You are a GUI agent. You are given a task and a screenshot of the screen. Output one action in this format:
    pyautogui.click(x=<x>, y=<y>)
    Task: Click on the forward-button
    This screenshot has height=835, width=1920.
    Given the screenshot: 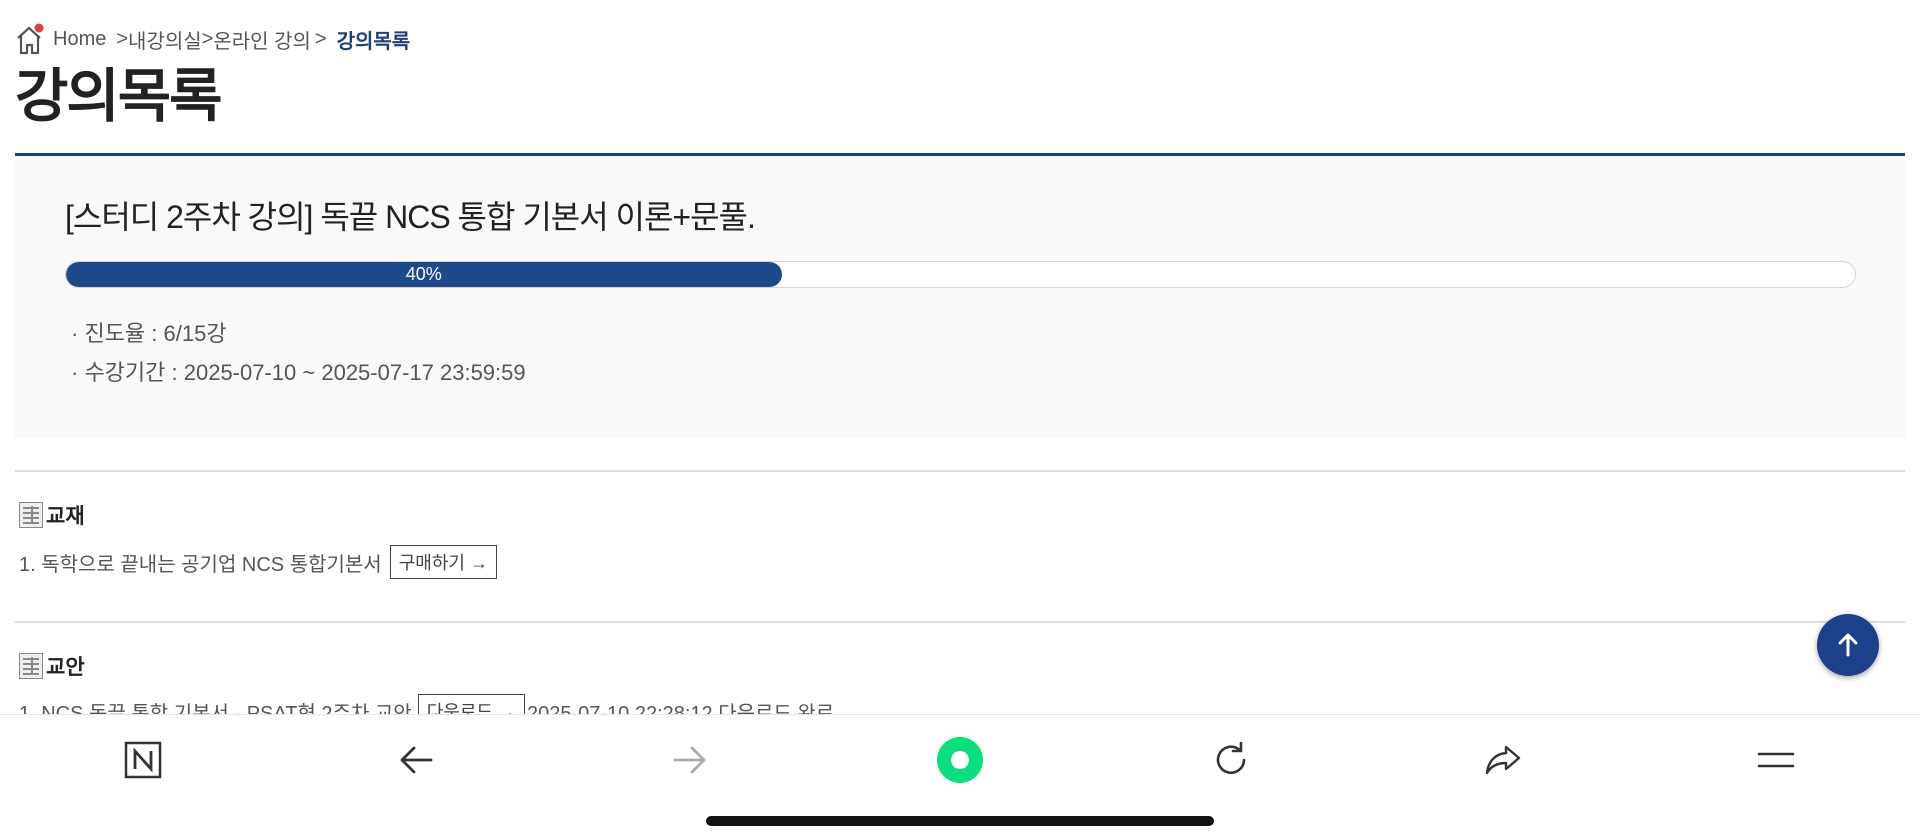 What is the action you would take?
    pyautogui.click(x=689, y=760)
    